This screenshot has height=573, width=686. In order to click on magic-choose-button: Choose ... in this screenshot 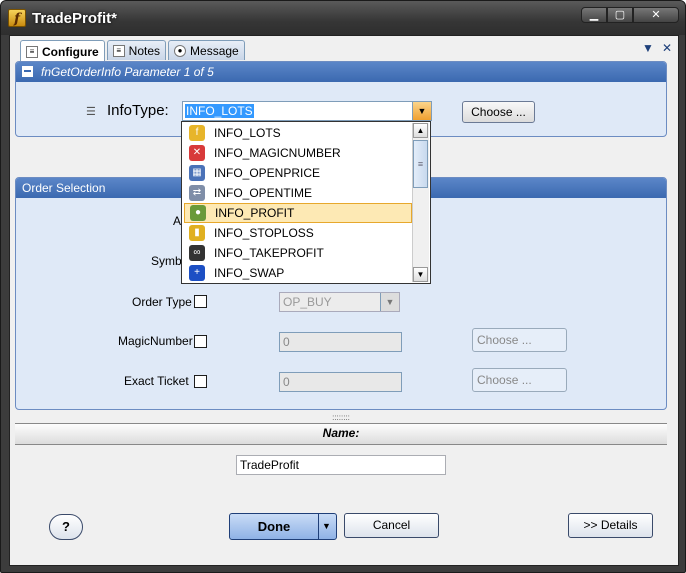, I will do `click(519, 340)`.